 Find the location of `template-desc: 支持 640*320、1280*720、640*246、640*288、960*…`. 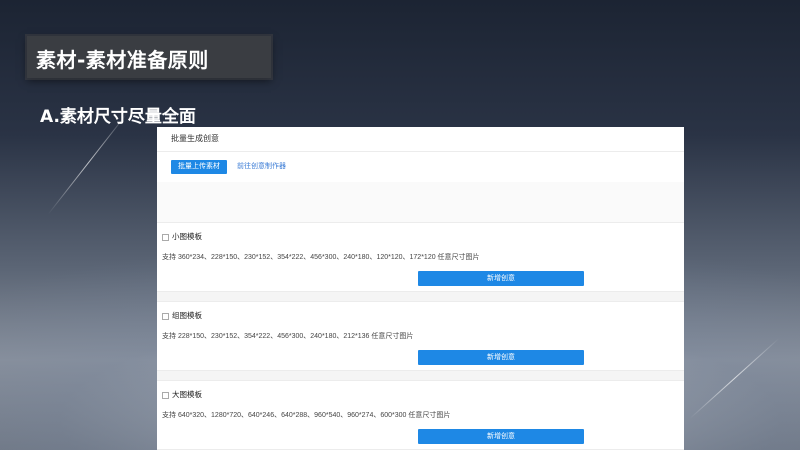

template-desc: 支持 640*320、1280*720、640*246、640*288、960*… is located at coordinates (306, 415).